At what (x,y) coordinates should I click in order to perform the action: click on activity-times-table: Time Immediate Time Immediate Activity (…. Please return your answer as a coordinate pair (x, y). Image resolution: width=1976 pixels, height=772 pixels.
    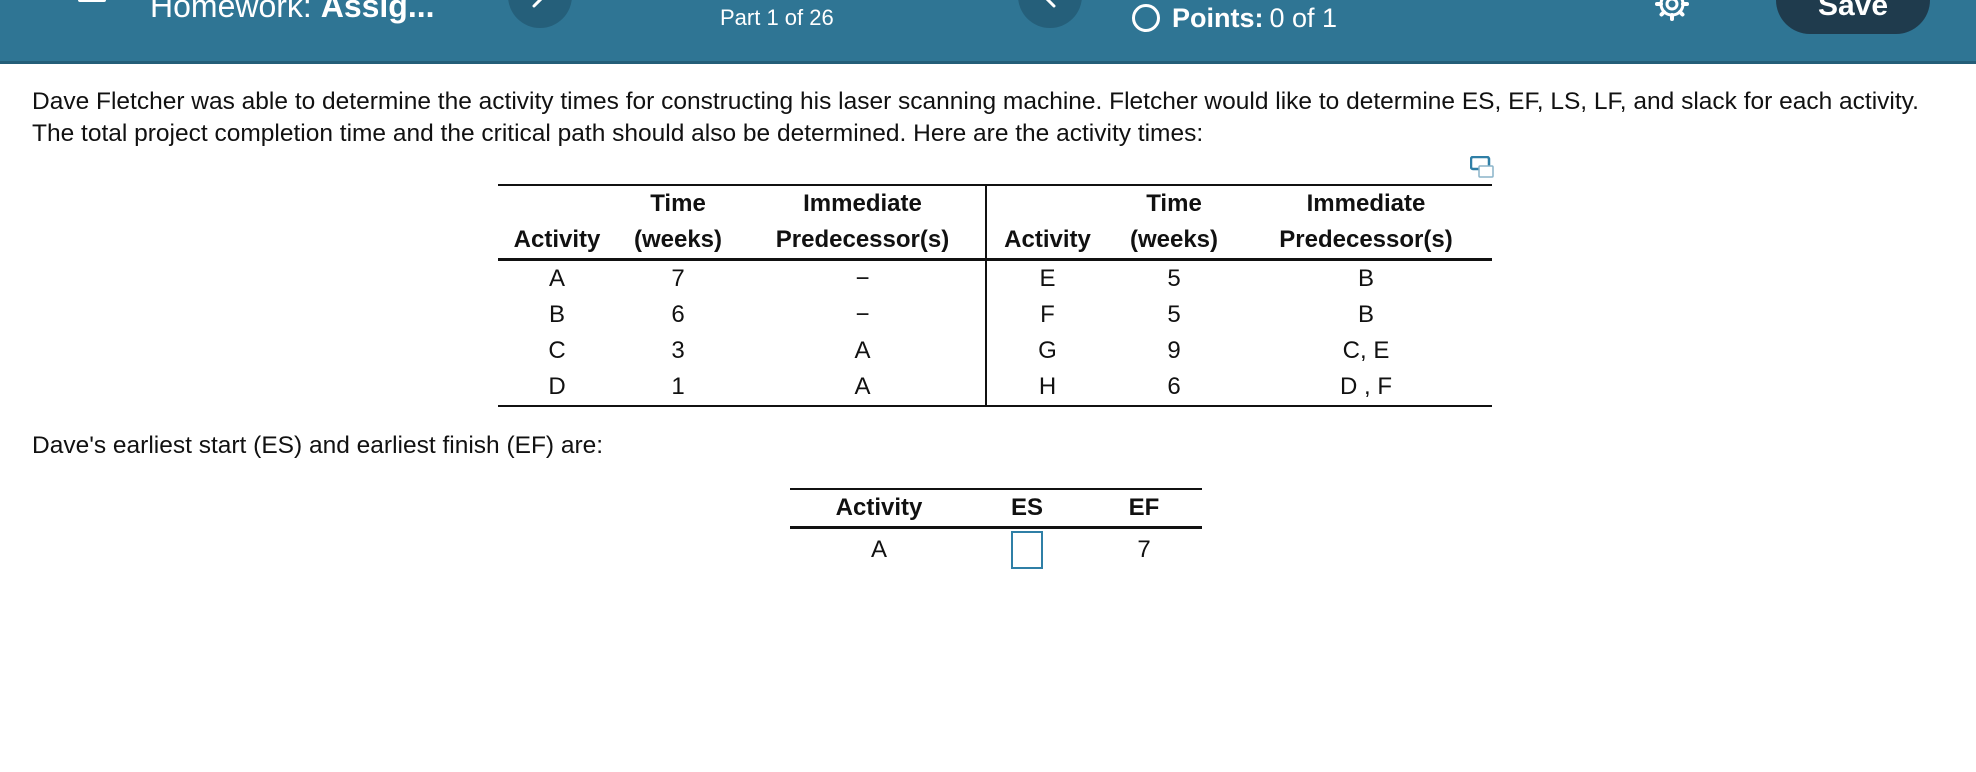
    Looking at the image, I should click on (995, 295).